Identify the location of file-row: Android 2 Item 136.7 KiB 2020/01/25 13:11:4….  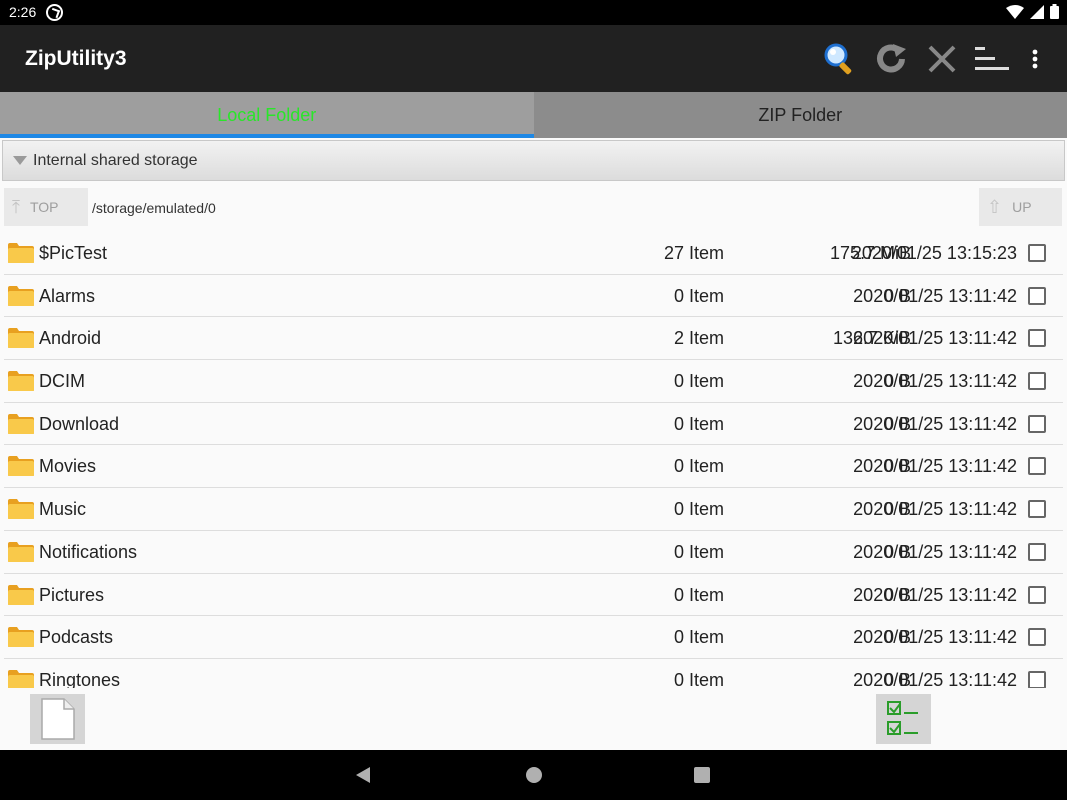
(533, 339).